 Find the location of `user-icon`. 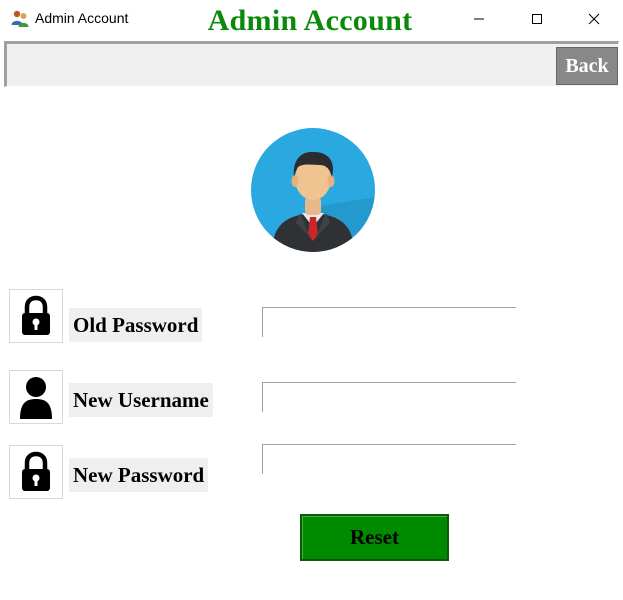

user-icon is located at coordinates (36, 398).